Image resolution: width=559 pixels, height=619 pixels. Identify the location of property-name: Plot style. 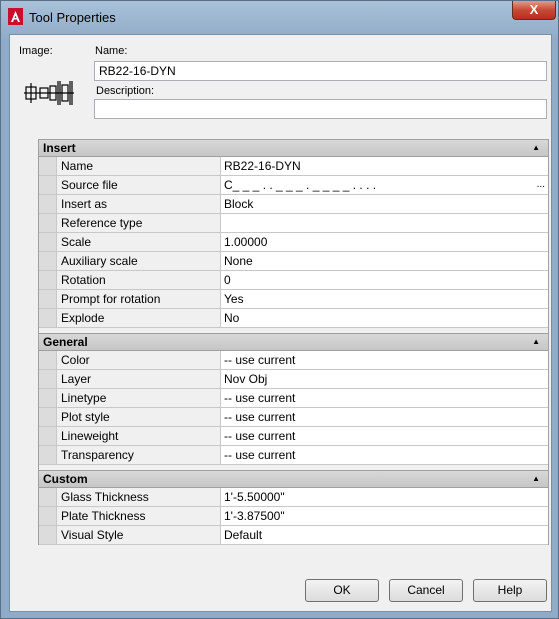
(139, 417).